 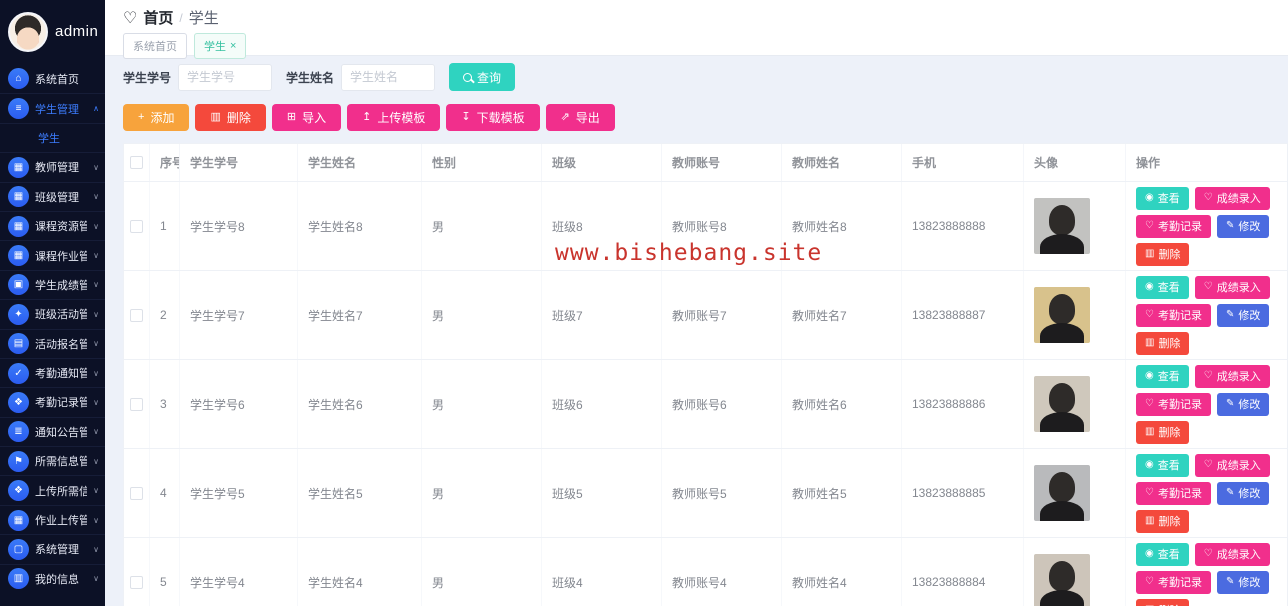 I want to click on student-id-input, so click(x=225, y=77).